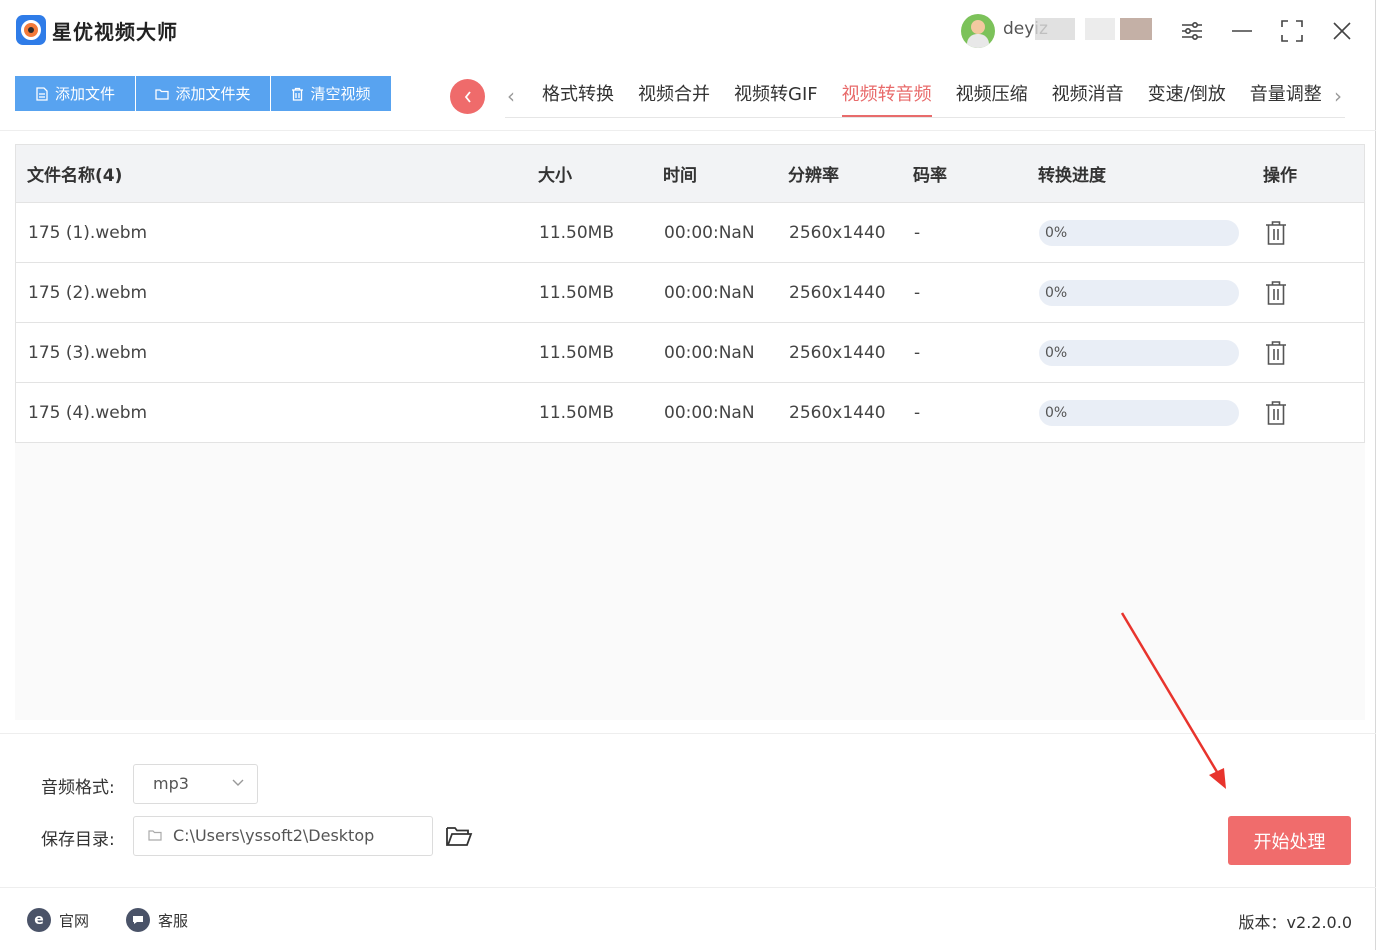  I want to click on clear-videos-button: 清空视频, so click(331, 93).